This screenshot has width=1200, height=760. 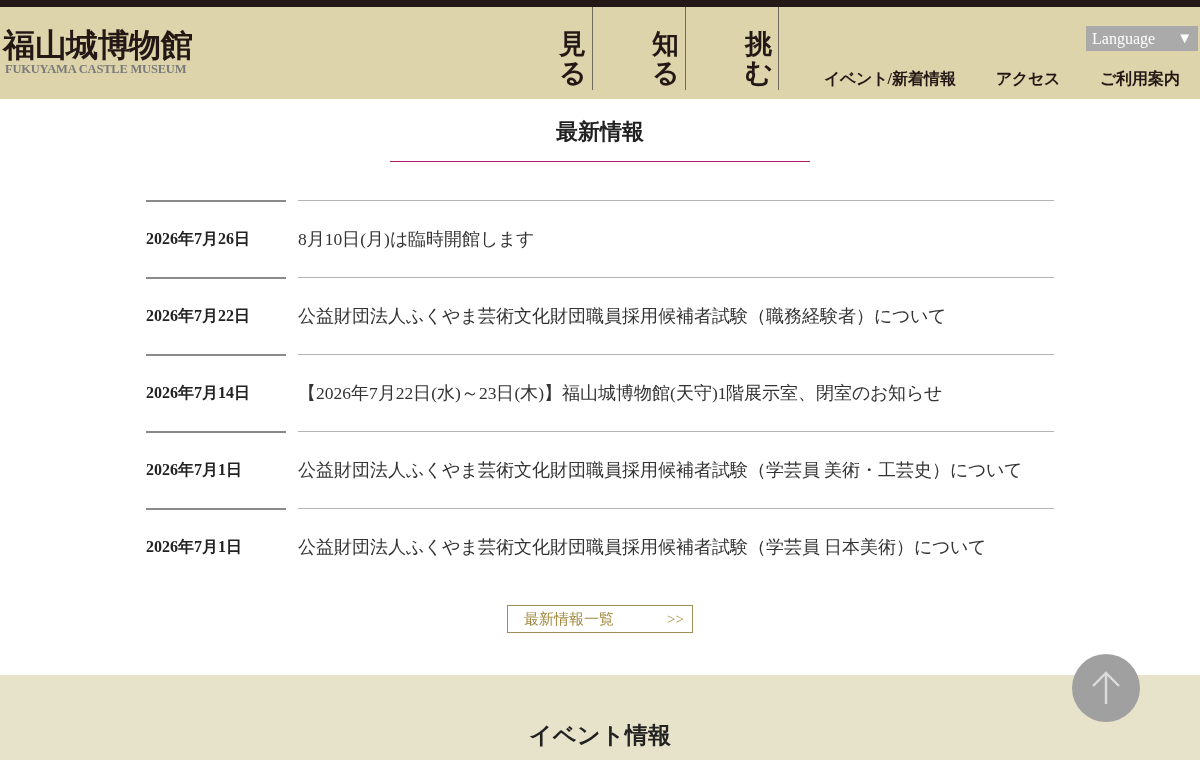 What do you see at coordinates (1140, 79) in the screenshot?
I see `header-link: ご利用案内` at bounding box center [1140, 79].